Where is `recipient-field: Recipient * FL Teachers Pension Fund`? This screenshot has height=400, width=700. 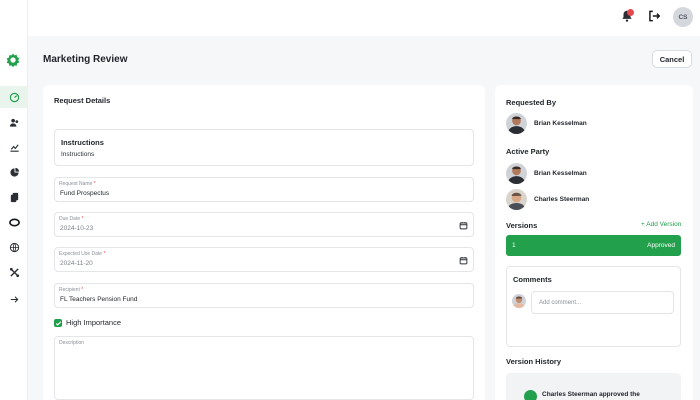 recipient-field: Recipient * FL Teachers Pension Fund is located at coordinates (264, 295).